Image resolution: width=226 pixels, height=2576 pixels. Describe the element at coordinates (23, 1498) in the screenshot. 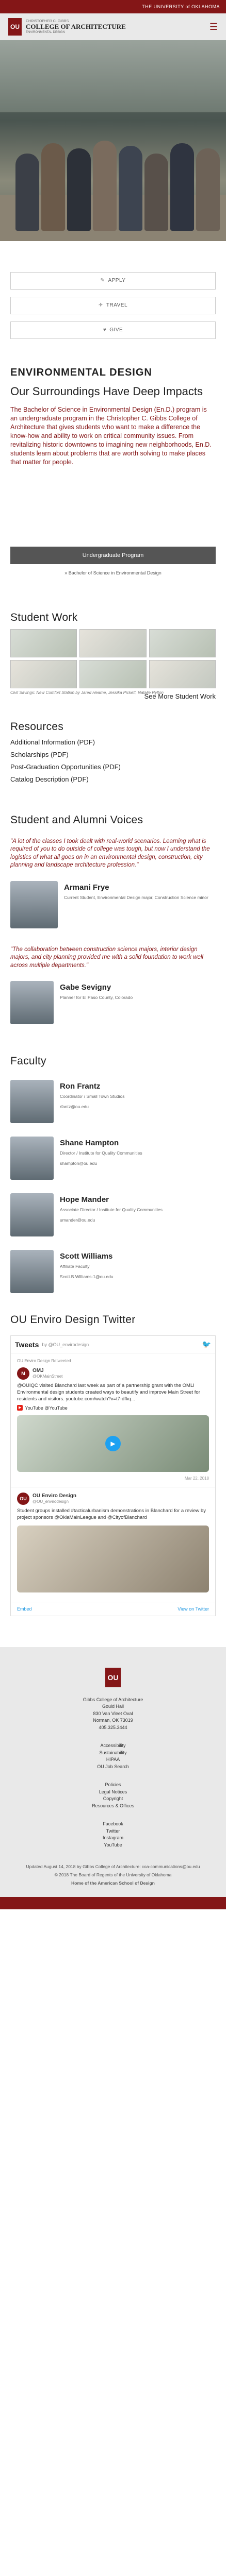

I see `avatar: OU` at that location.